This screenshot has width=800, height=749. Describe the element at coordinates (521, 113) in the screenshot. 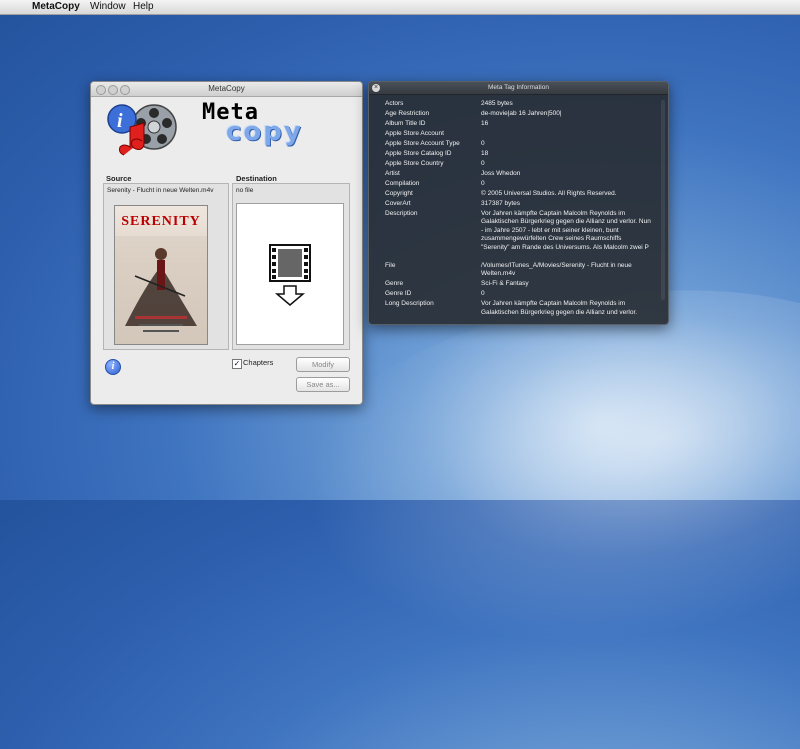

I see `meta-value: de-movie|ab 16 Jahren|500|` at that location.